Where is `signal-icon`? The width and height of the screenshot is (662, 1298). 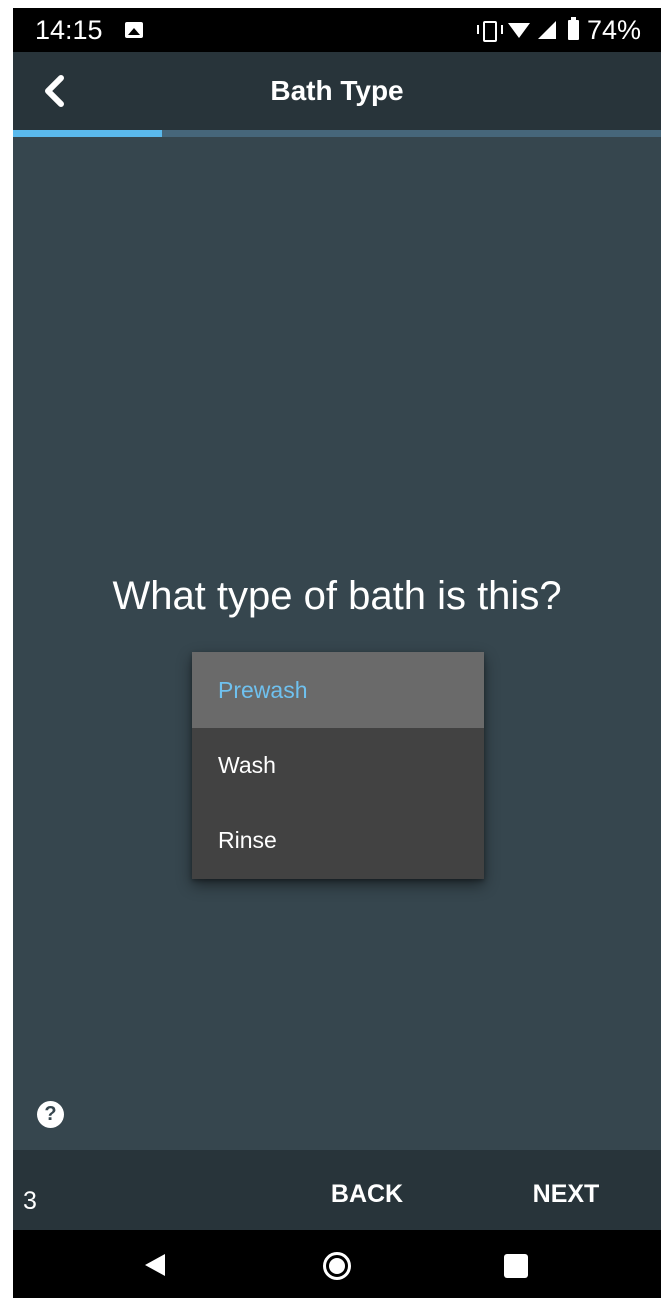 signal-icon is located at coordinates (546, 30).